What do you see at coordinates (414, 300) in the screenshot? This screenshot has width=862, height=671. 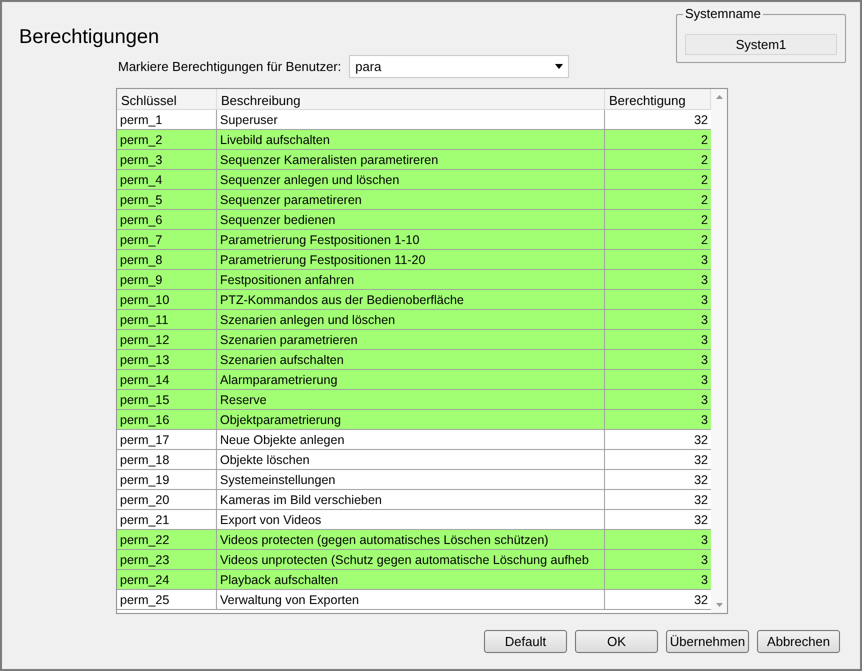 I see `table-row: perm_10 PTZ-Kommandos aus der Bedienoberfläche 3` at bounding box center [414, 300].